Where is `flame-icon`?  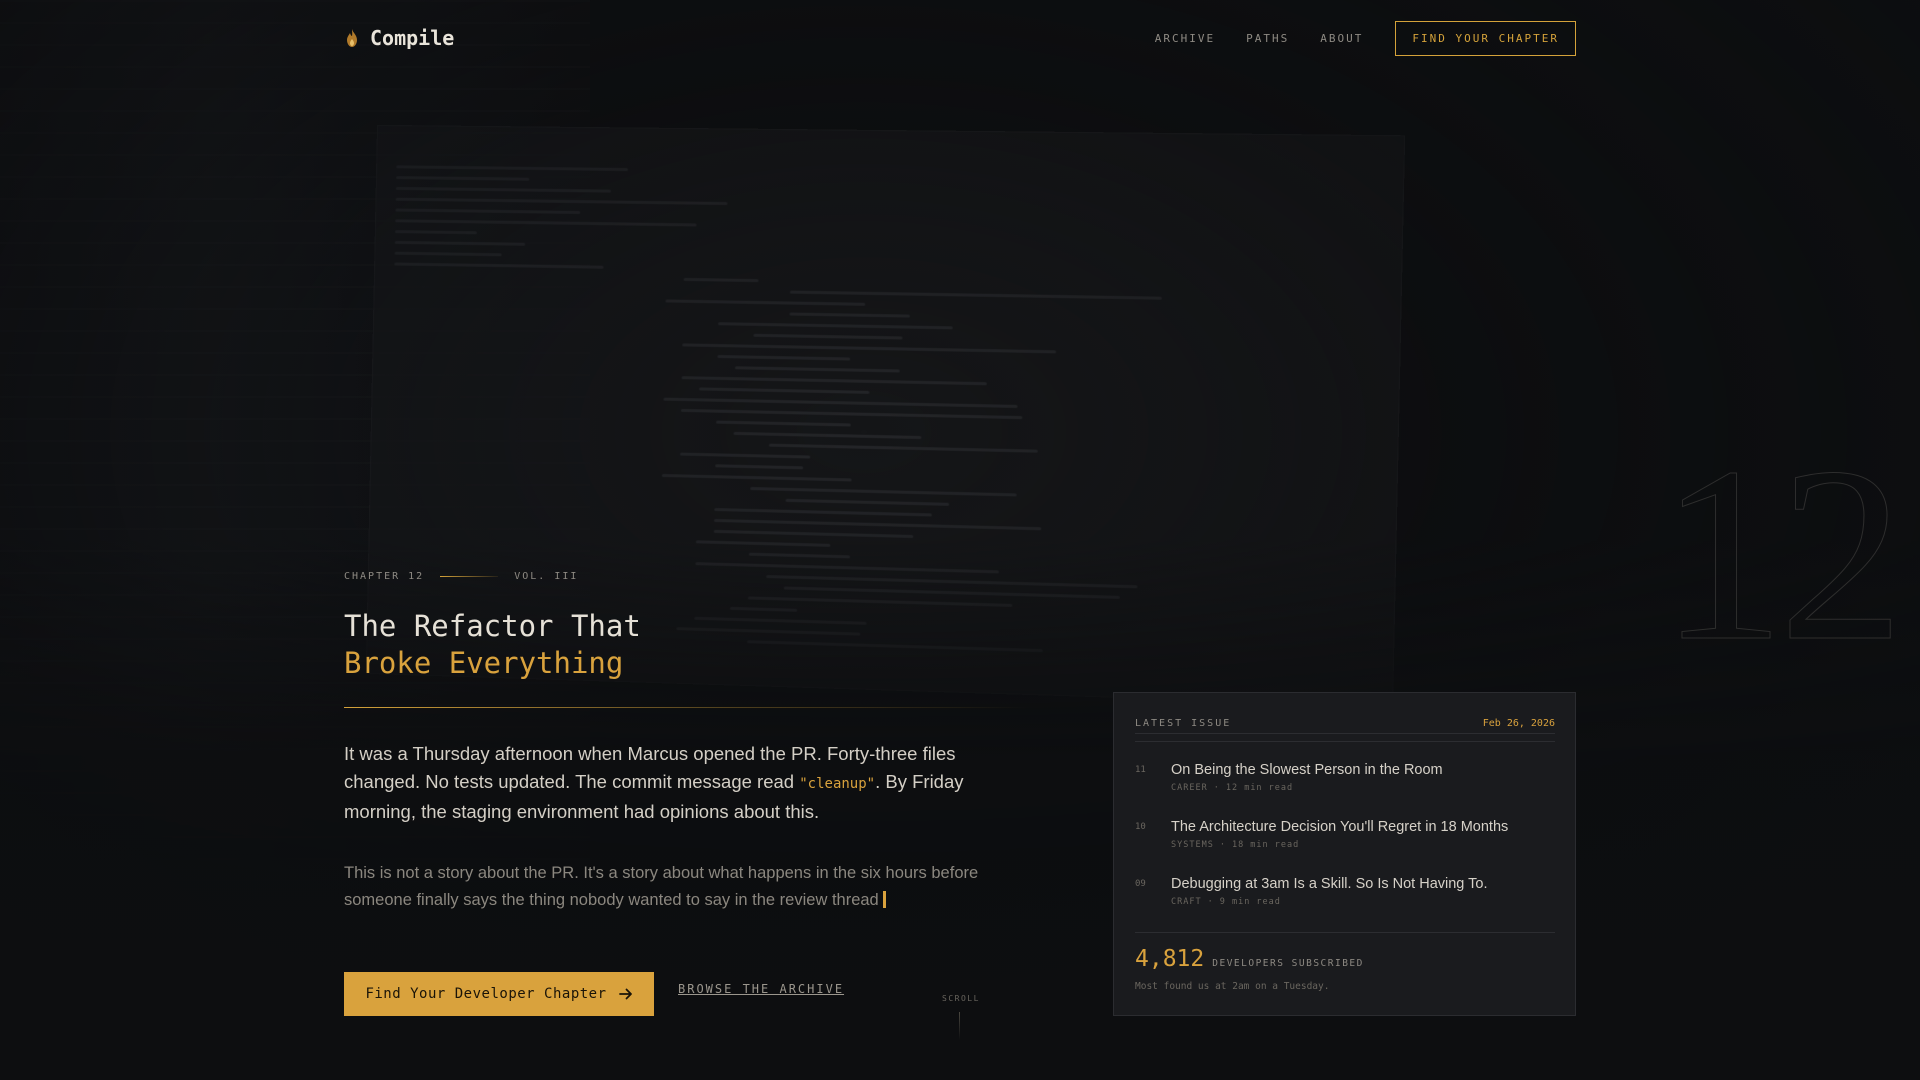 flame-icon is located at coordinates (352, 38).